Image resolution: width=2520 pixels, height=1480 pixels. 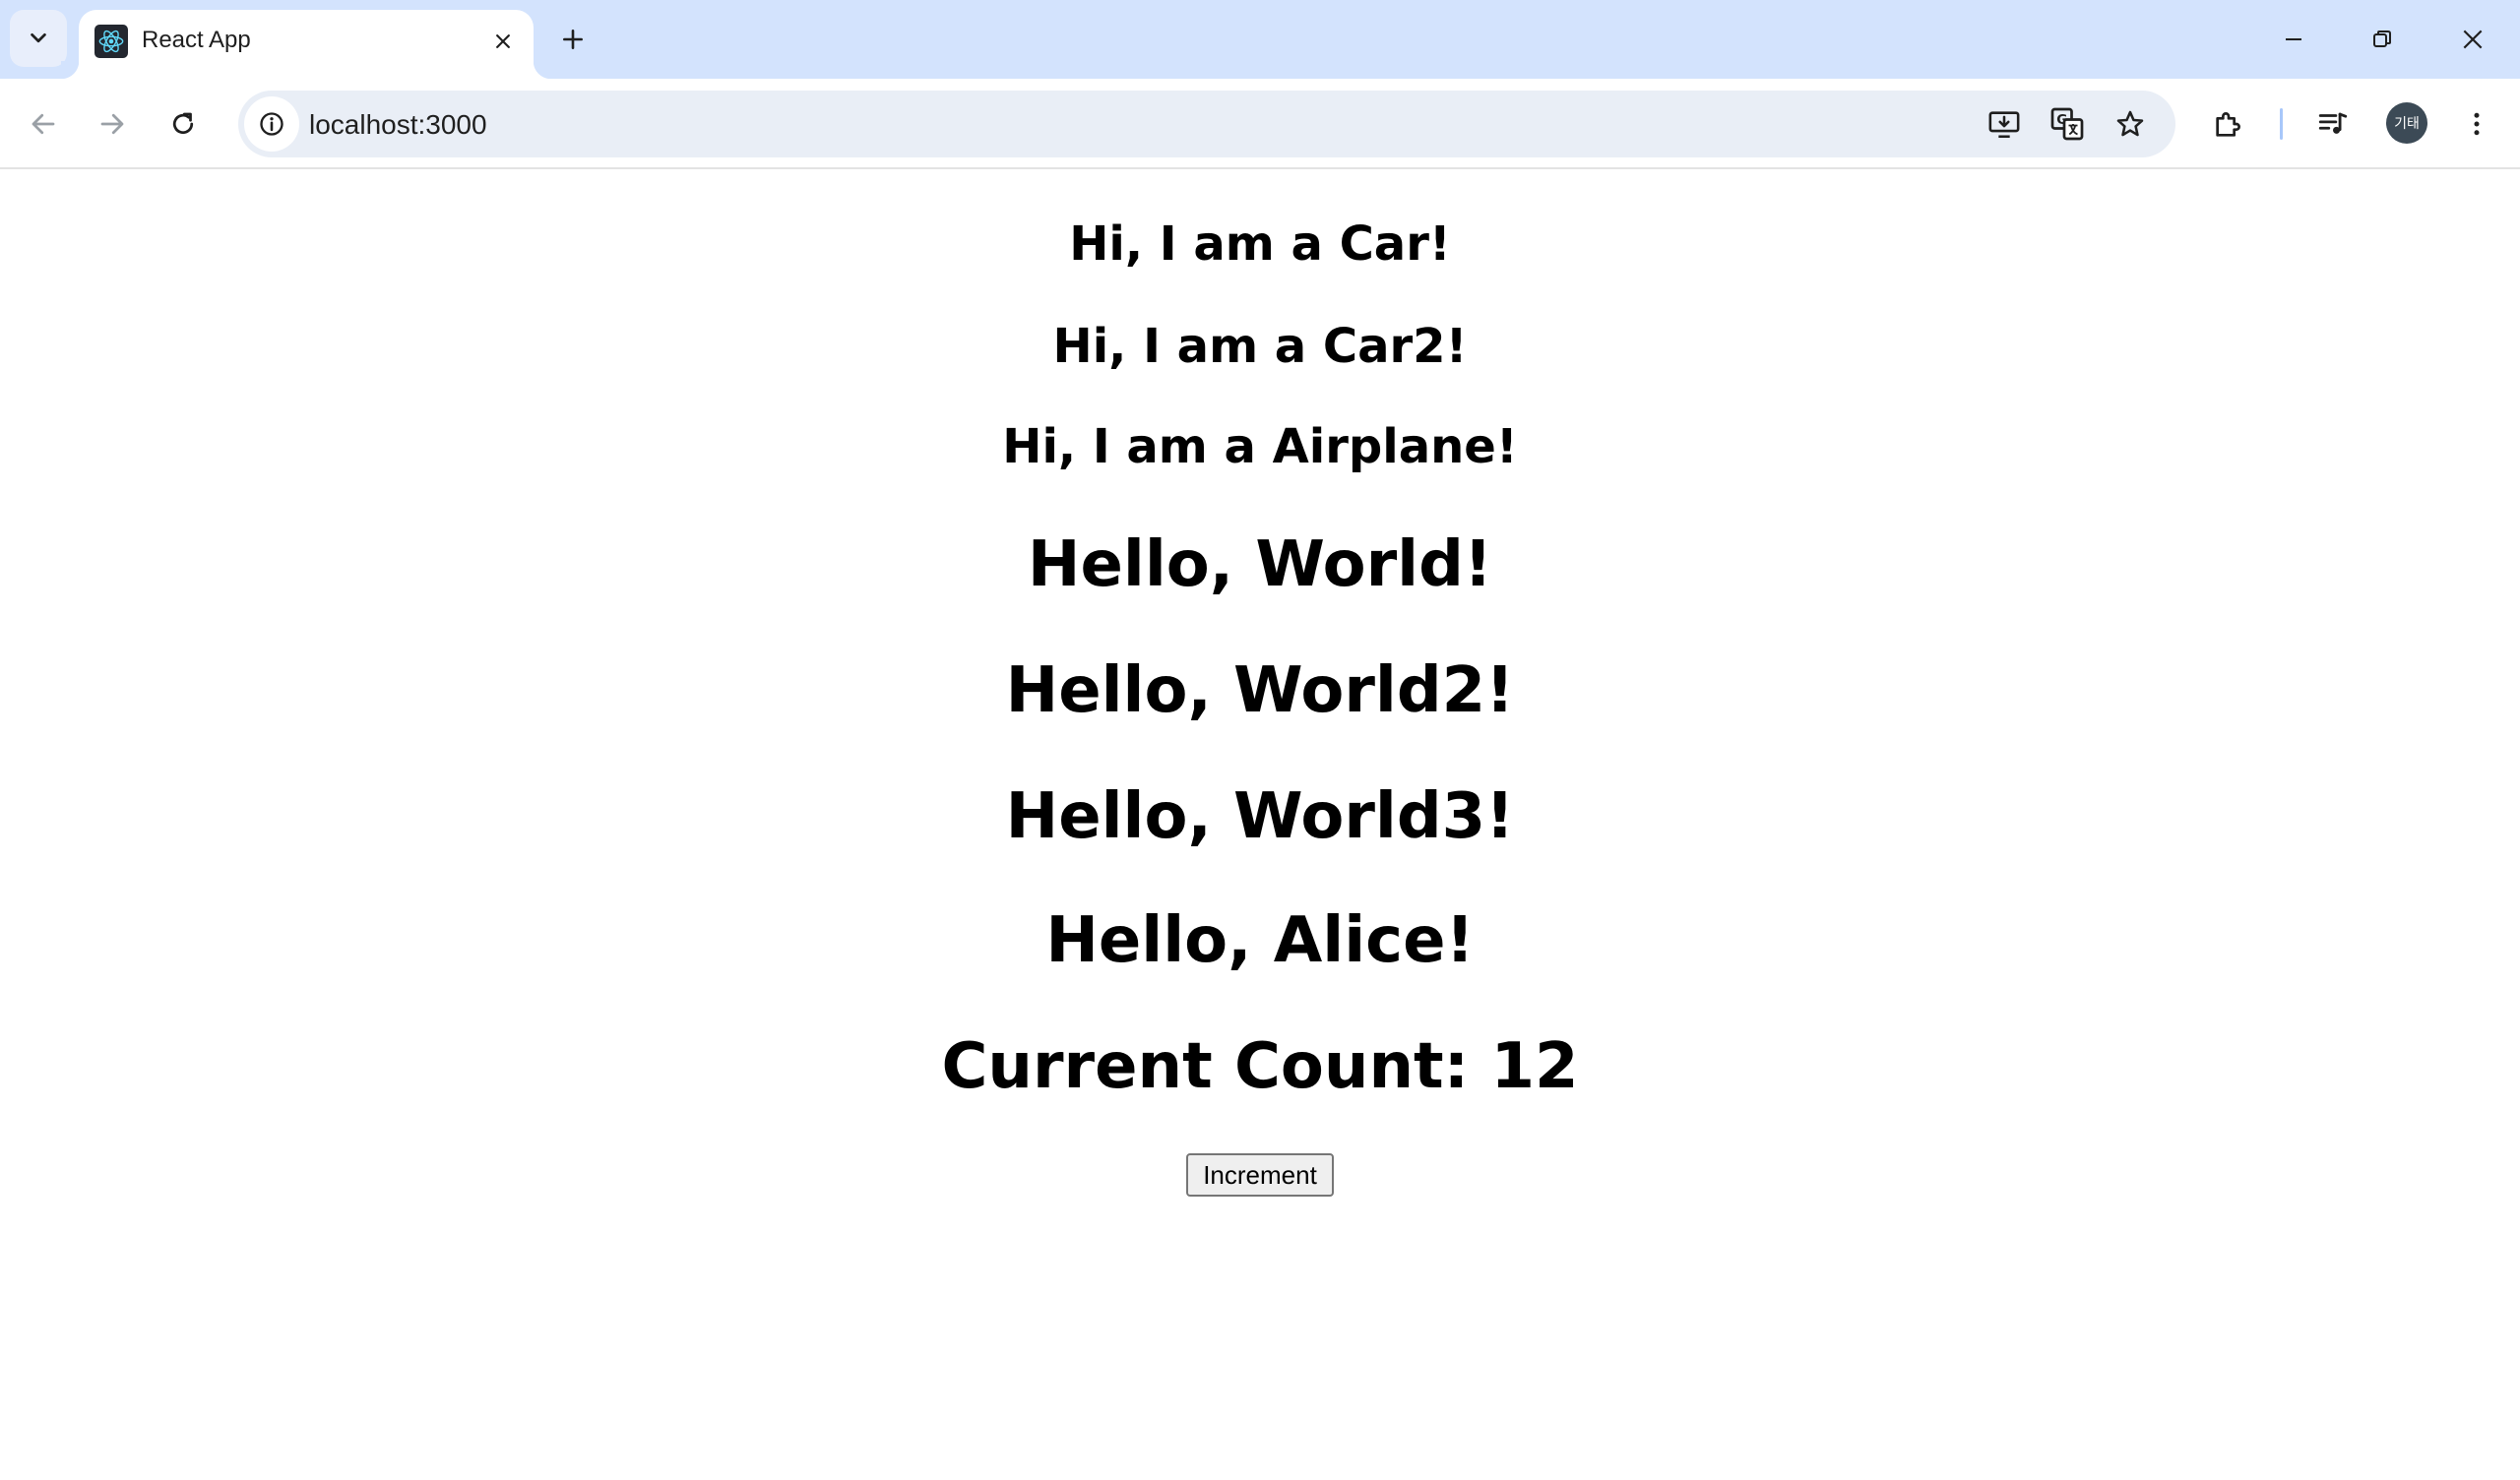 I want to click on heading-hello-world: Hello, World!, so click(x=1260, y=564).